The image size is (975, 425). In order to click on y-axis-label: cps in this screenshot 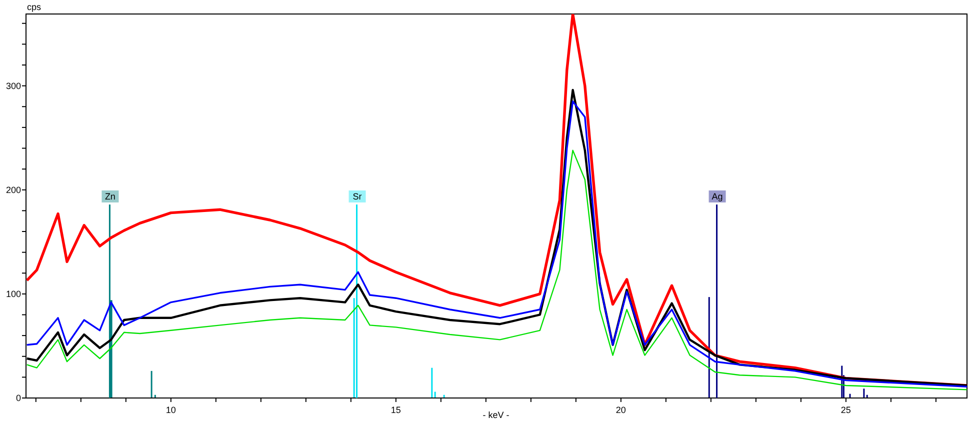, I will do `click(34, 7)`.